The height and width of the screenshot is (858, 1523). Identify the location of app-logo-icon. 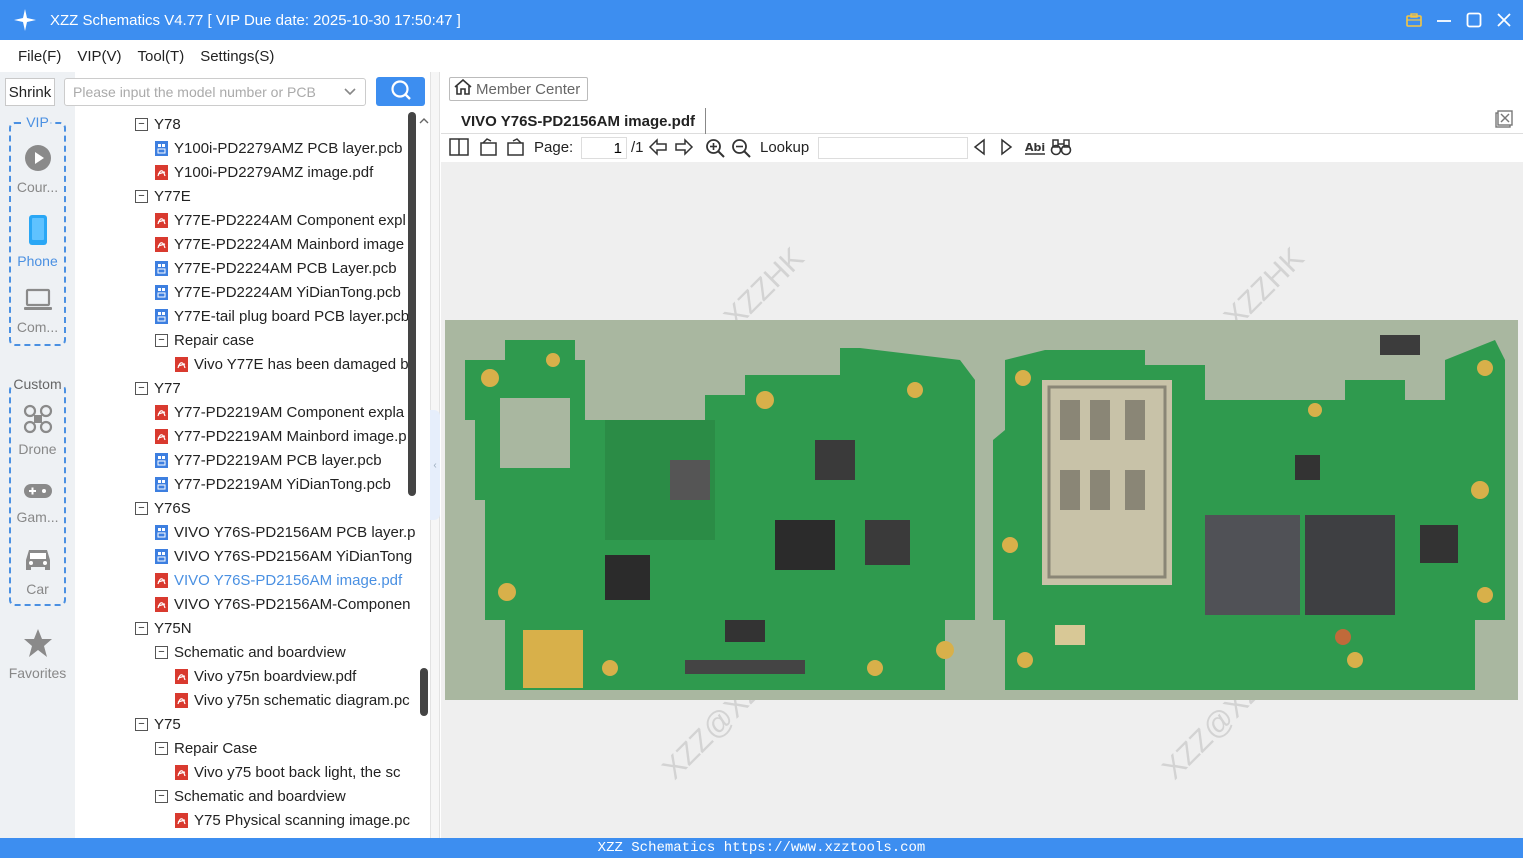
(25, 20).